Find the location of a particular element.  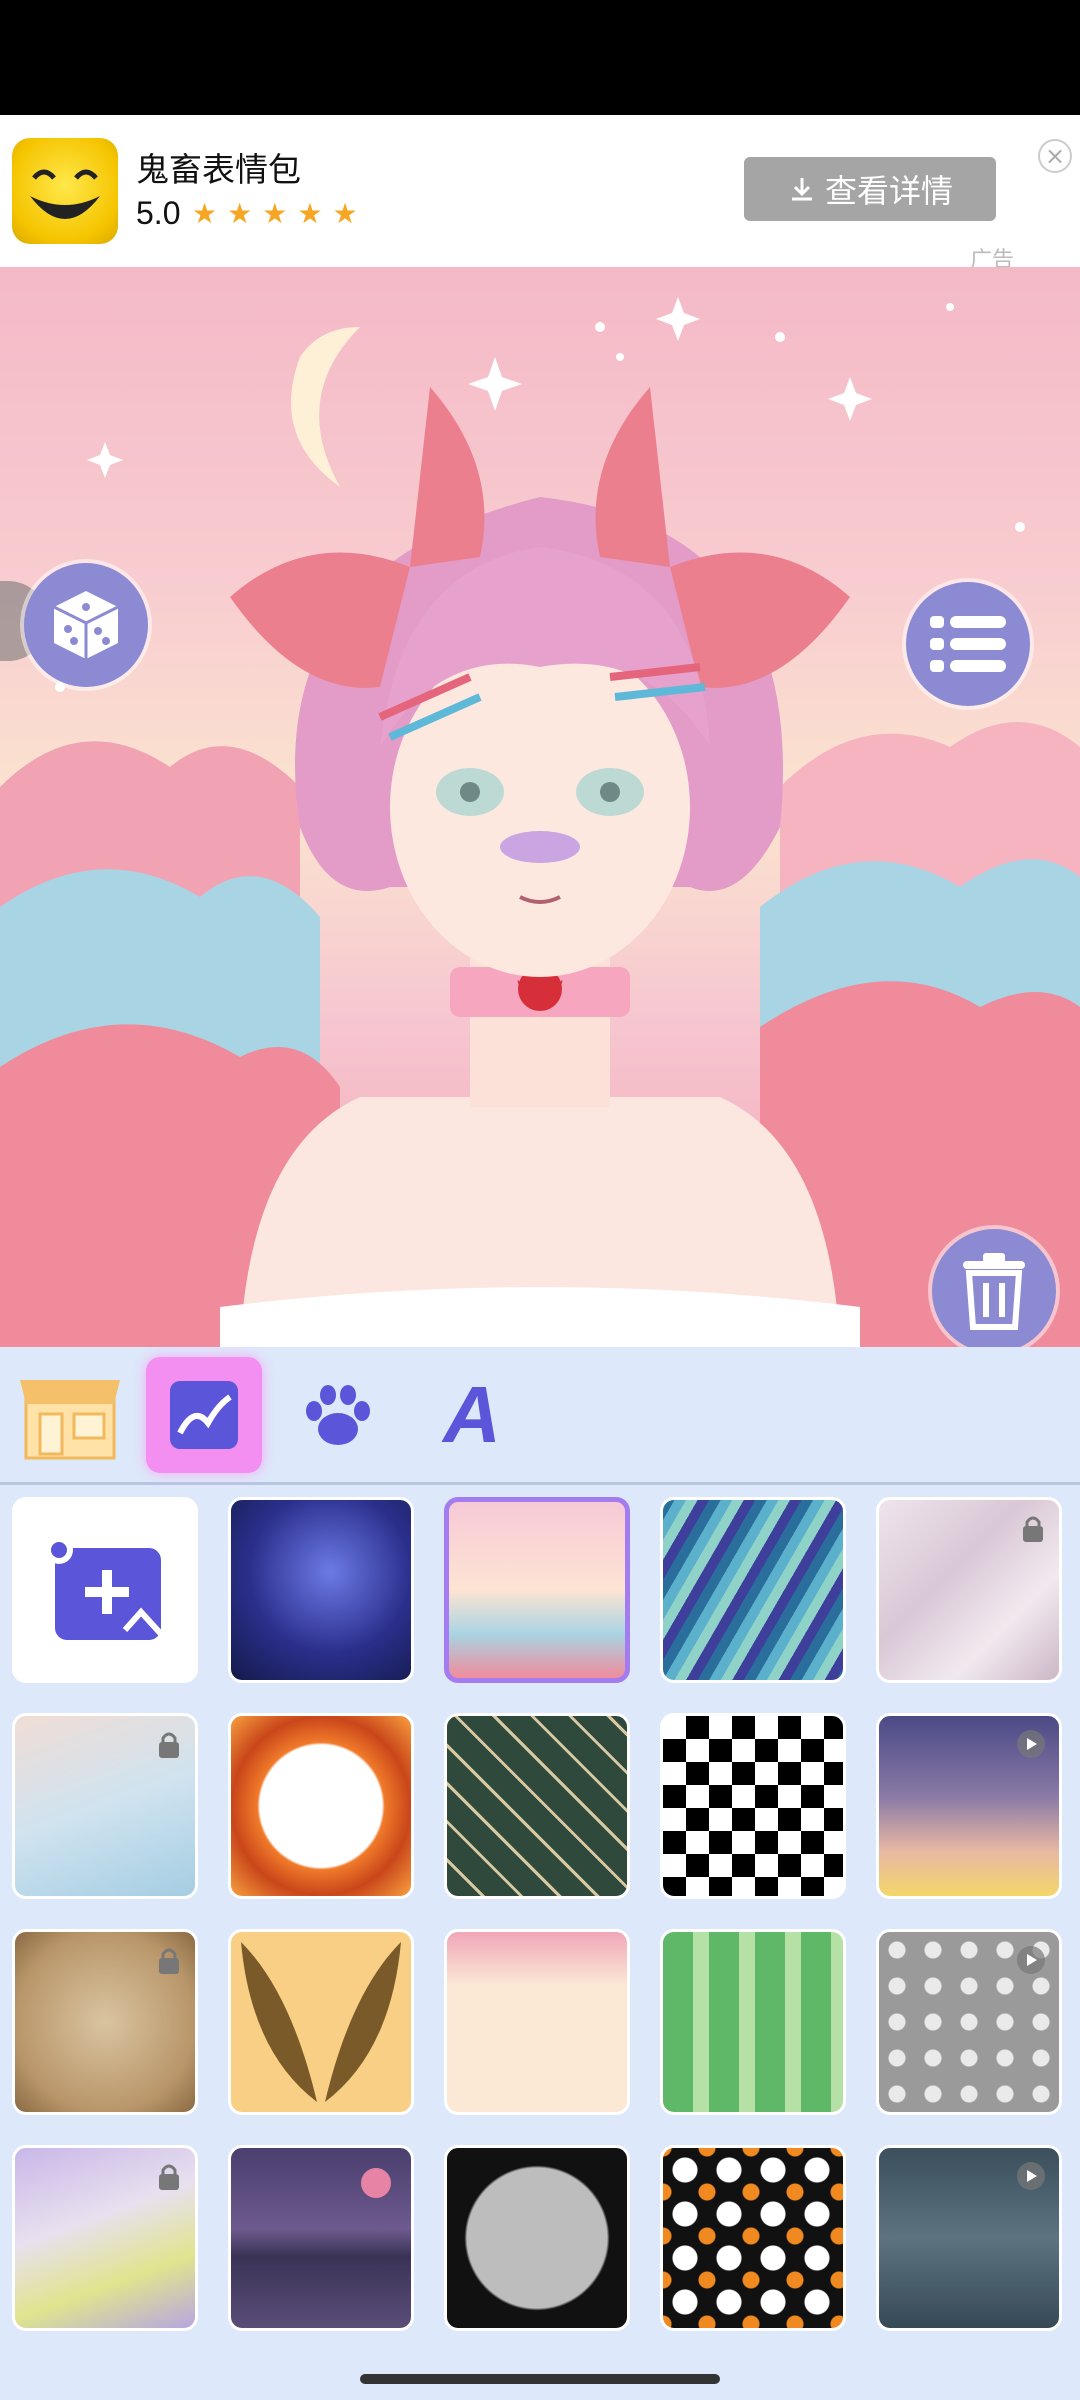

background-tile-blue-swirl is located at coordinates (753, 1590).